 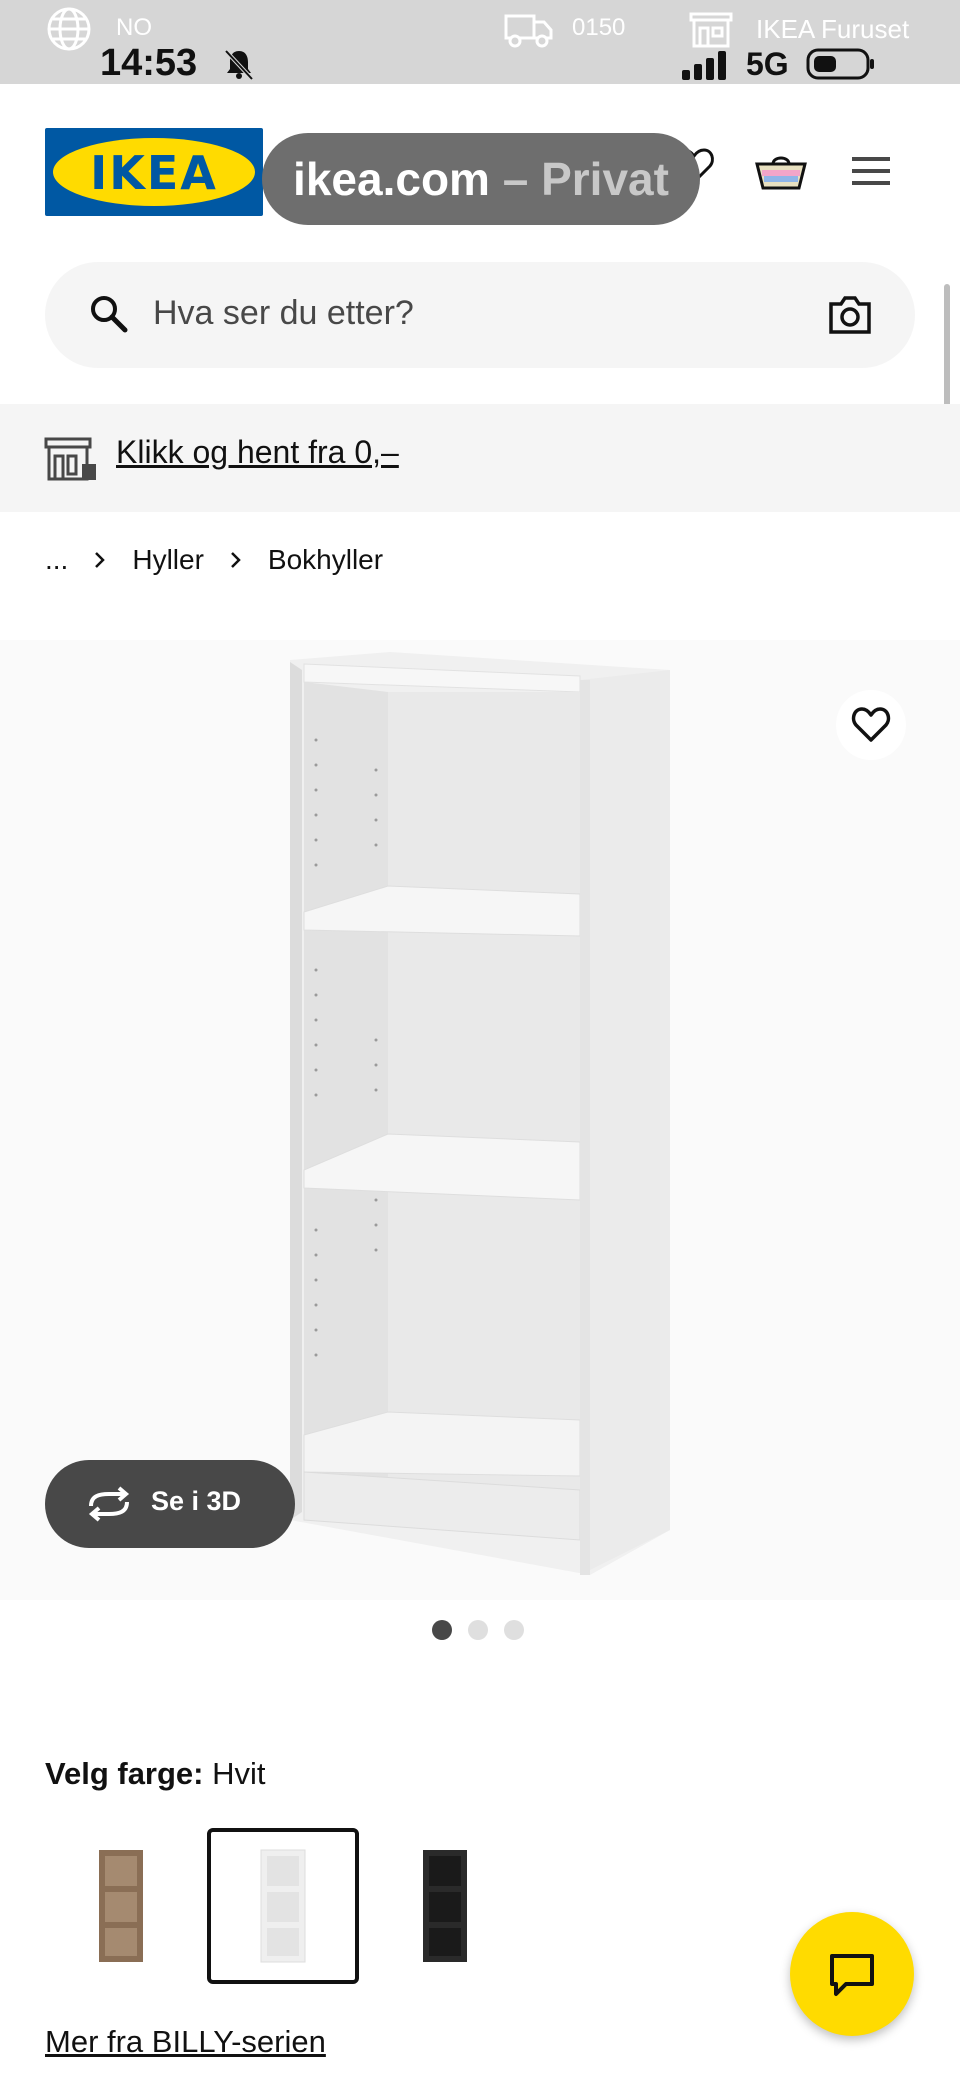 What do you see at coordinates (196, 1501) in the screenshot?
I see `view-in-3d-label: Se i 3D` at bounding box center [196, 1501].